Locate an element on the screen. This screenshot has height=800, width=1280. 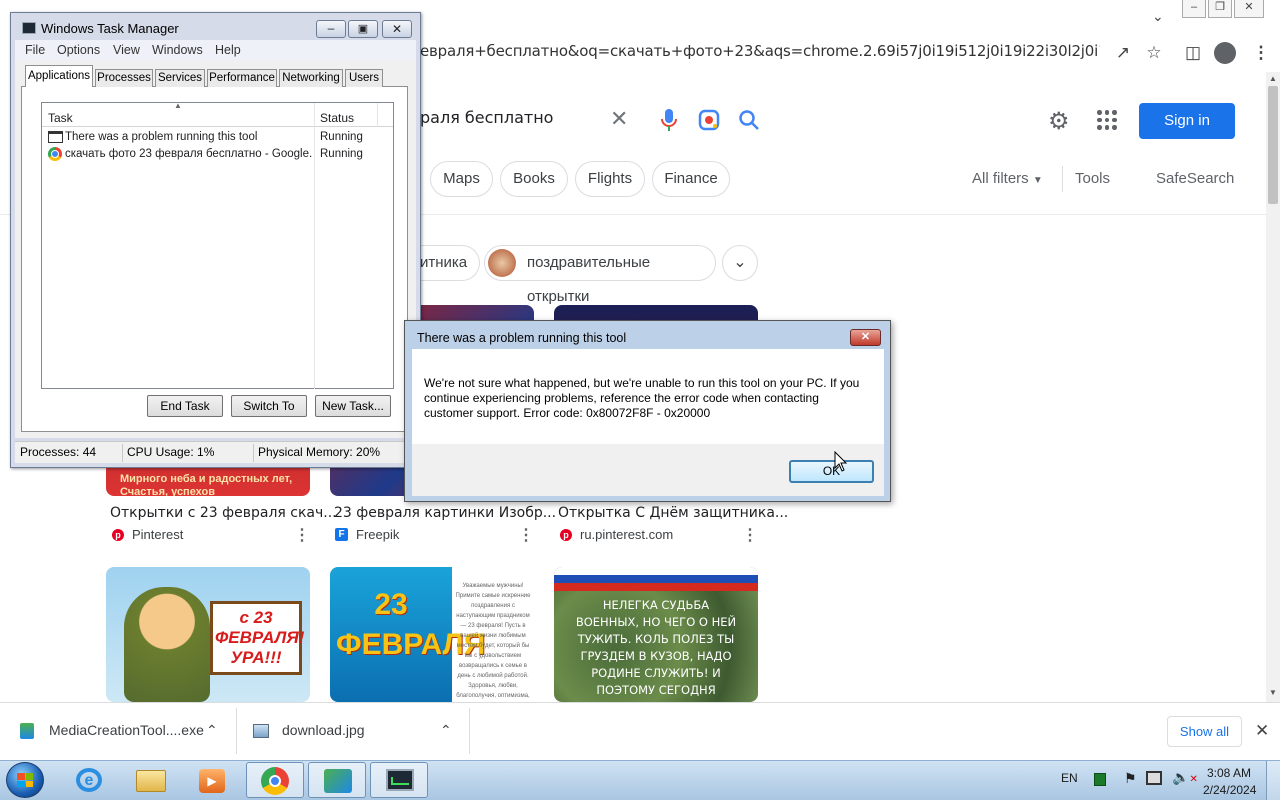
result-2-more-icon: ⋮ is located at coordinates (526, 535).